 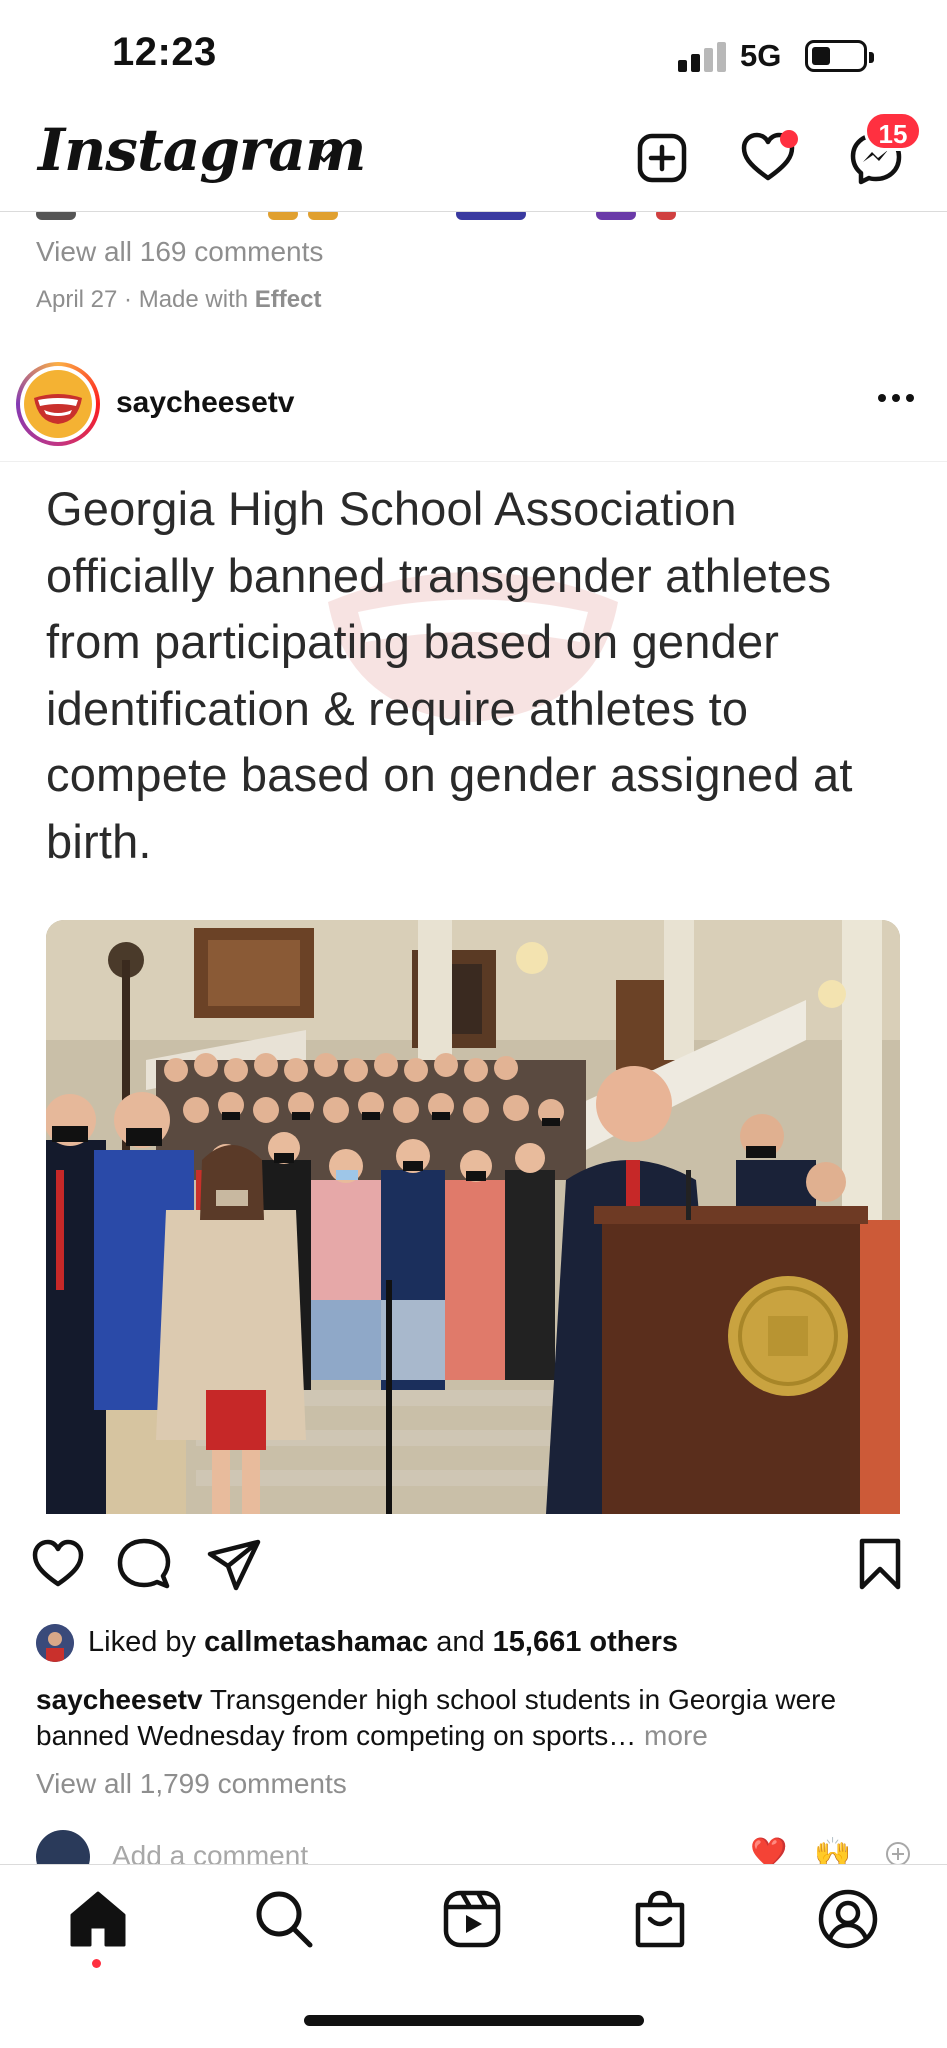 I want to click on add-comment-row: Add a comment ❤️ 🙌, so click(x=473, y=1847).